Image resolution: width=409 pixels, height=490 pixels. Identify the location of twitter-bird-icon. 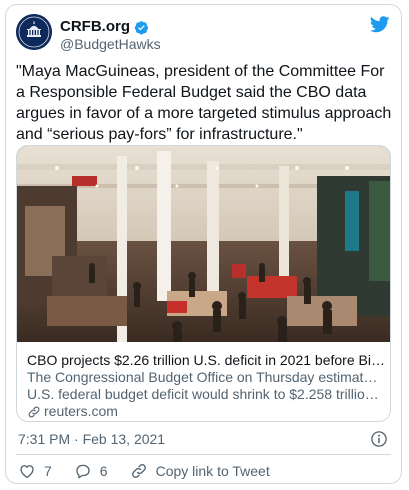
(380, 24).